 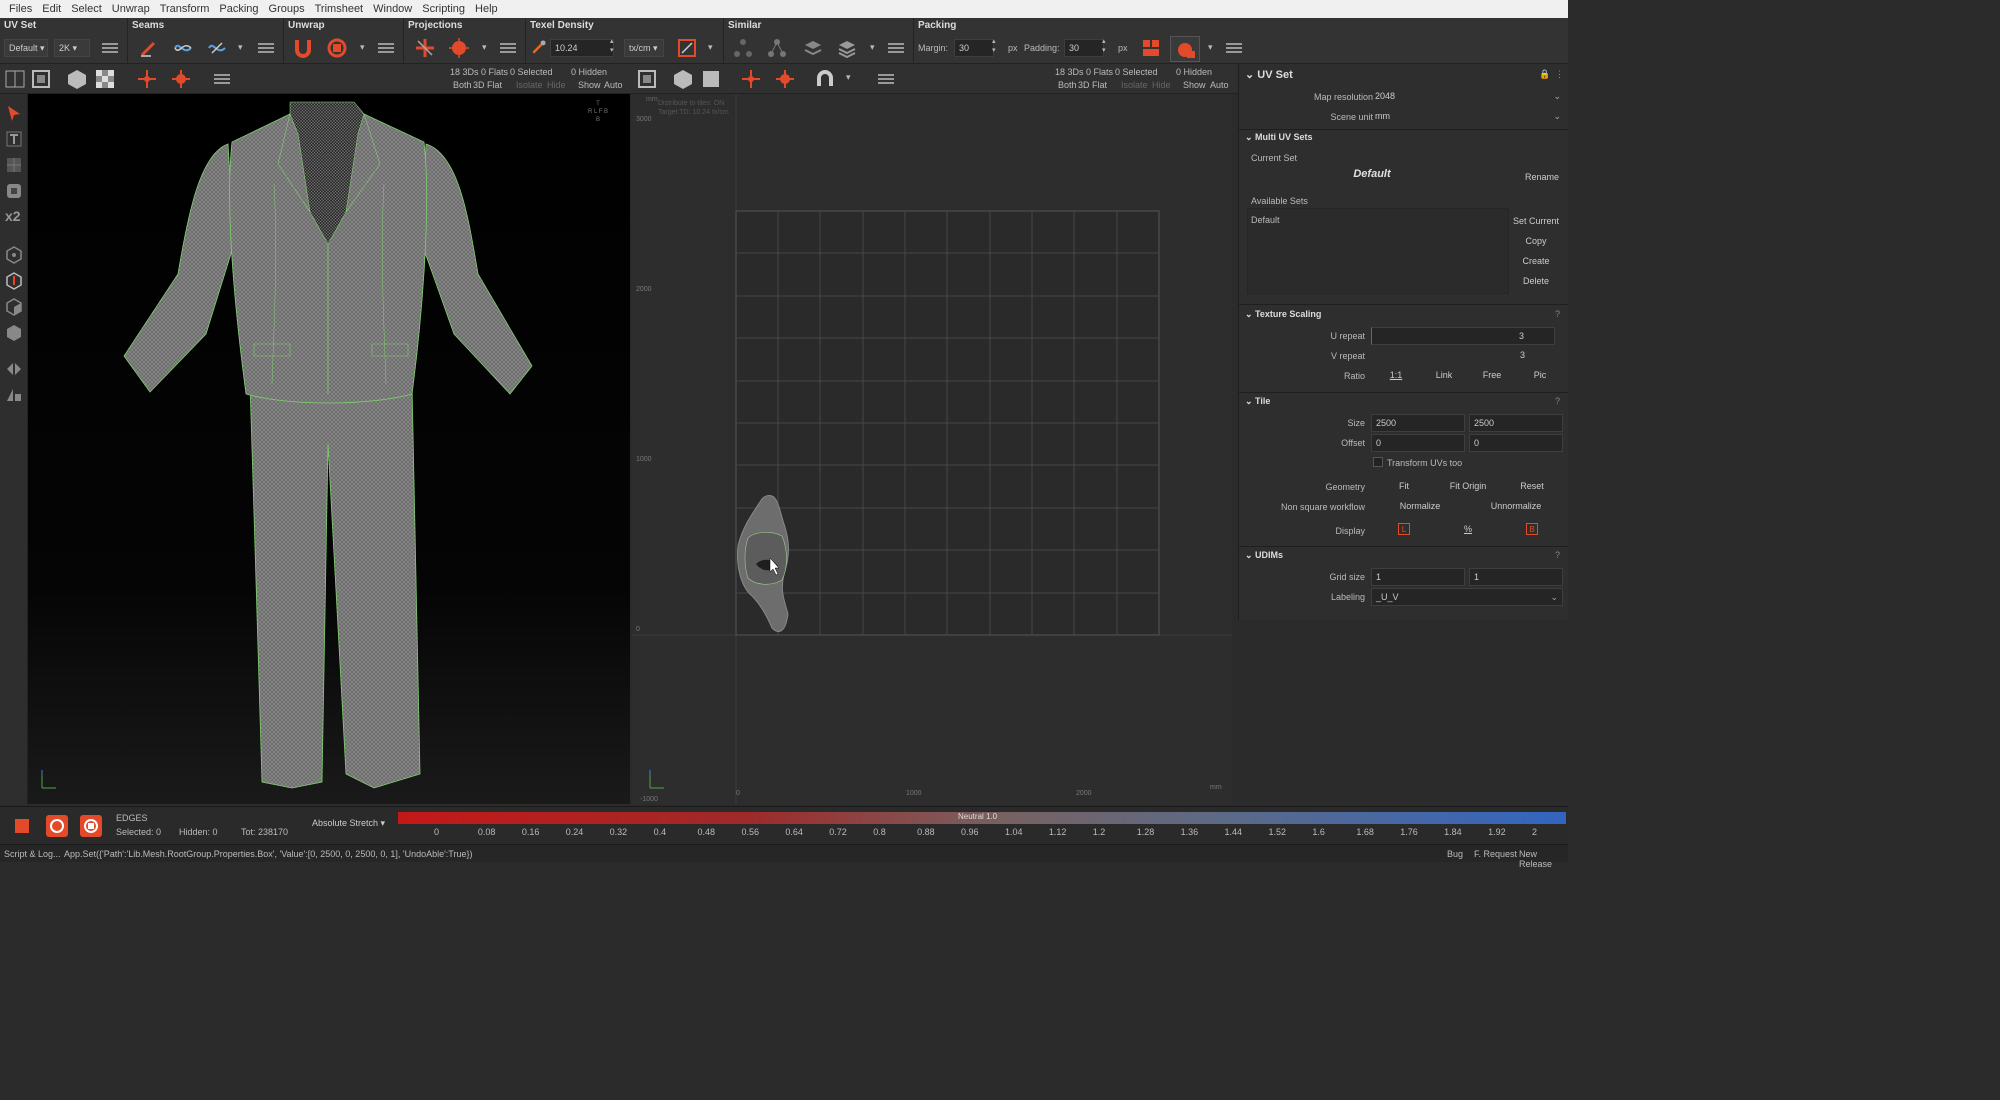 What do you see at coordinates (91, 826) in the screenshot?
I see `live-optimize-icon` at bounding box center [91, 826].